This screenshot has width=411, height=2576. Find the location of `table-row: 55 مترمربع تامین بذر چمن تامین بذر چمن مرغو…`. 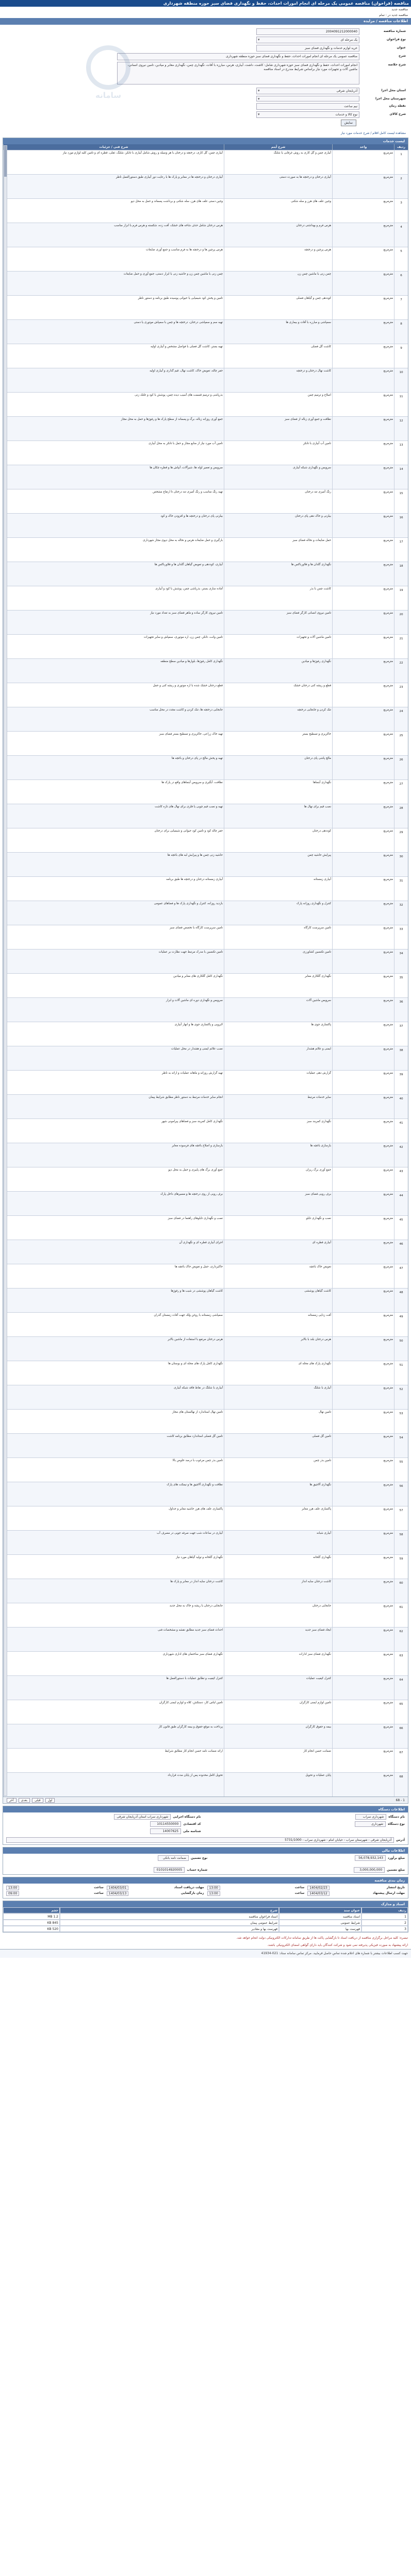

table-row: 55 مترمربع تامین بذر چمن تامین بذر چمن مرغو… is located at coordinates (205, 1470).